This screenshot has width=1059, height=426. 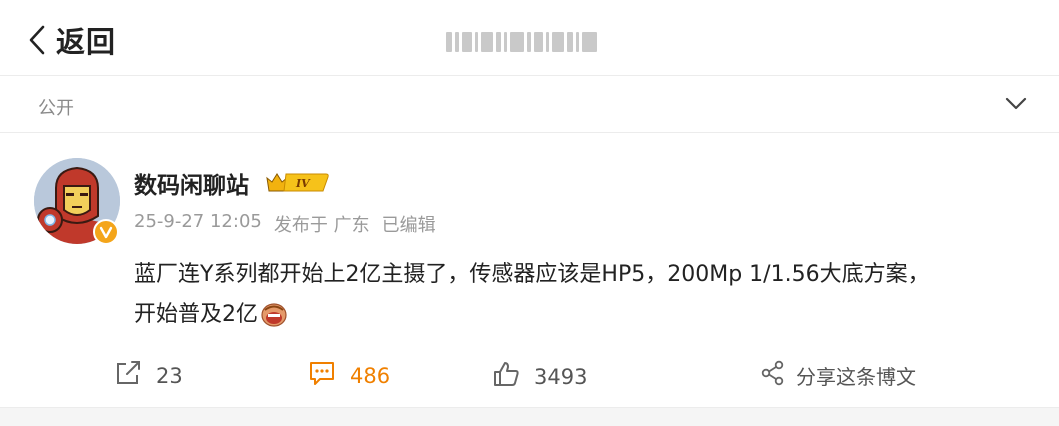 I want to click on share-icon, so click(x=773, y=375).